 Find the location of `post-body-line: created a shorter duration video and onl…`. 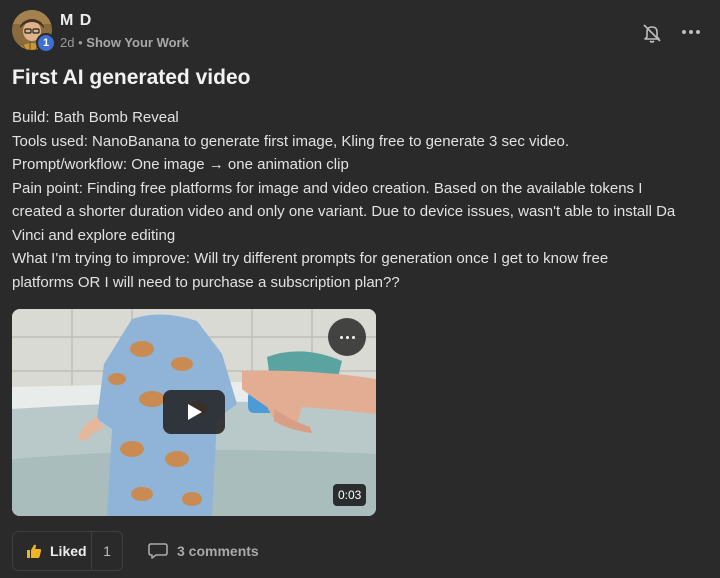

post-body-line: created a shorter duration video and onl… is located at coordinates (344, 211).